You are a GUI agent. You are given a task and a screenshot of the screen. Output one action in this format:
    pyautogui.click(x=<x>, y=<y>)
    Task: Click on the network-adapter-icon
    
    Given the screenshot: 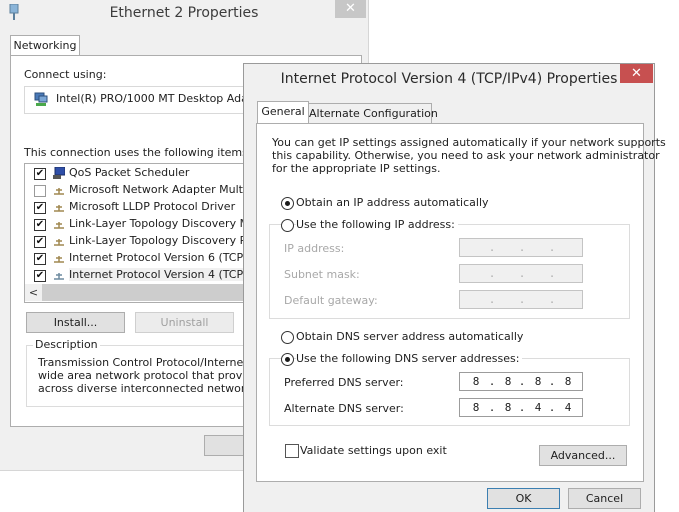 What is the action you would take?
    pyautogui.click(x=41, y=99)
    